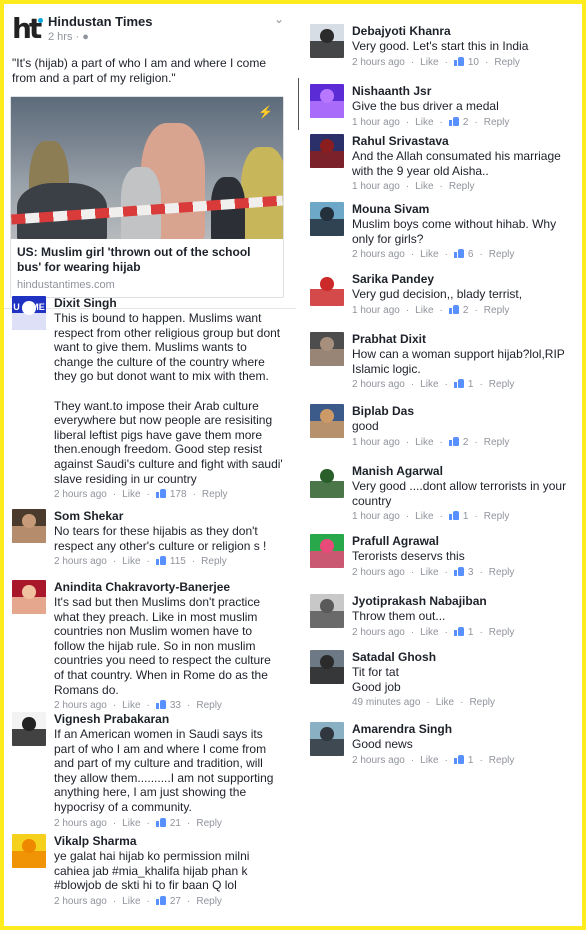 This screenshot has width=586, height=930. What do you see at coordinates (386, 702) in the screenshot?
I see `comment-time: 49 minutes ago` at bounding box center [386, 702].